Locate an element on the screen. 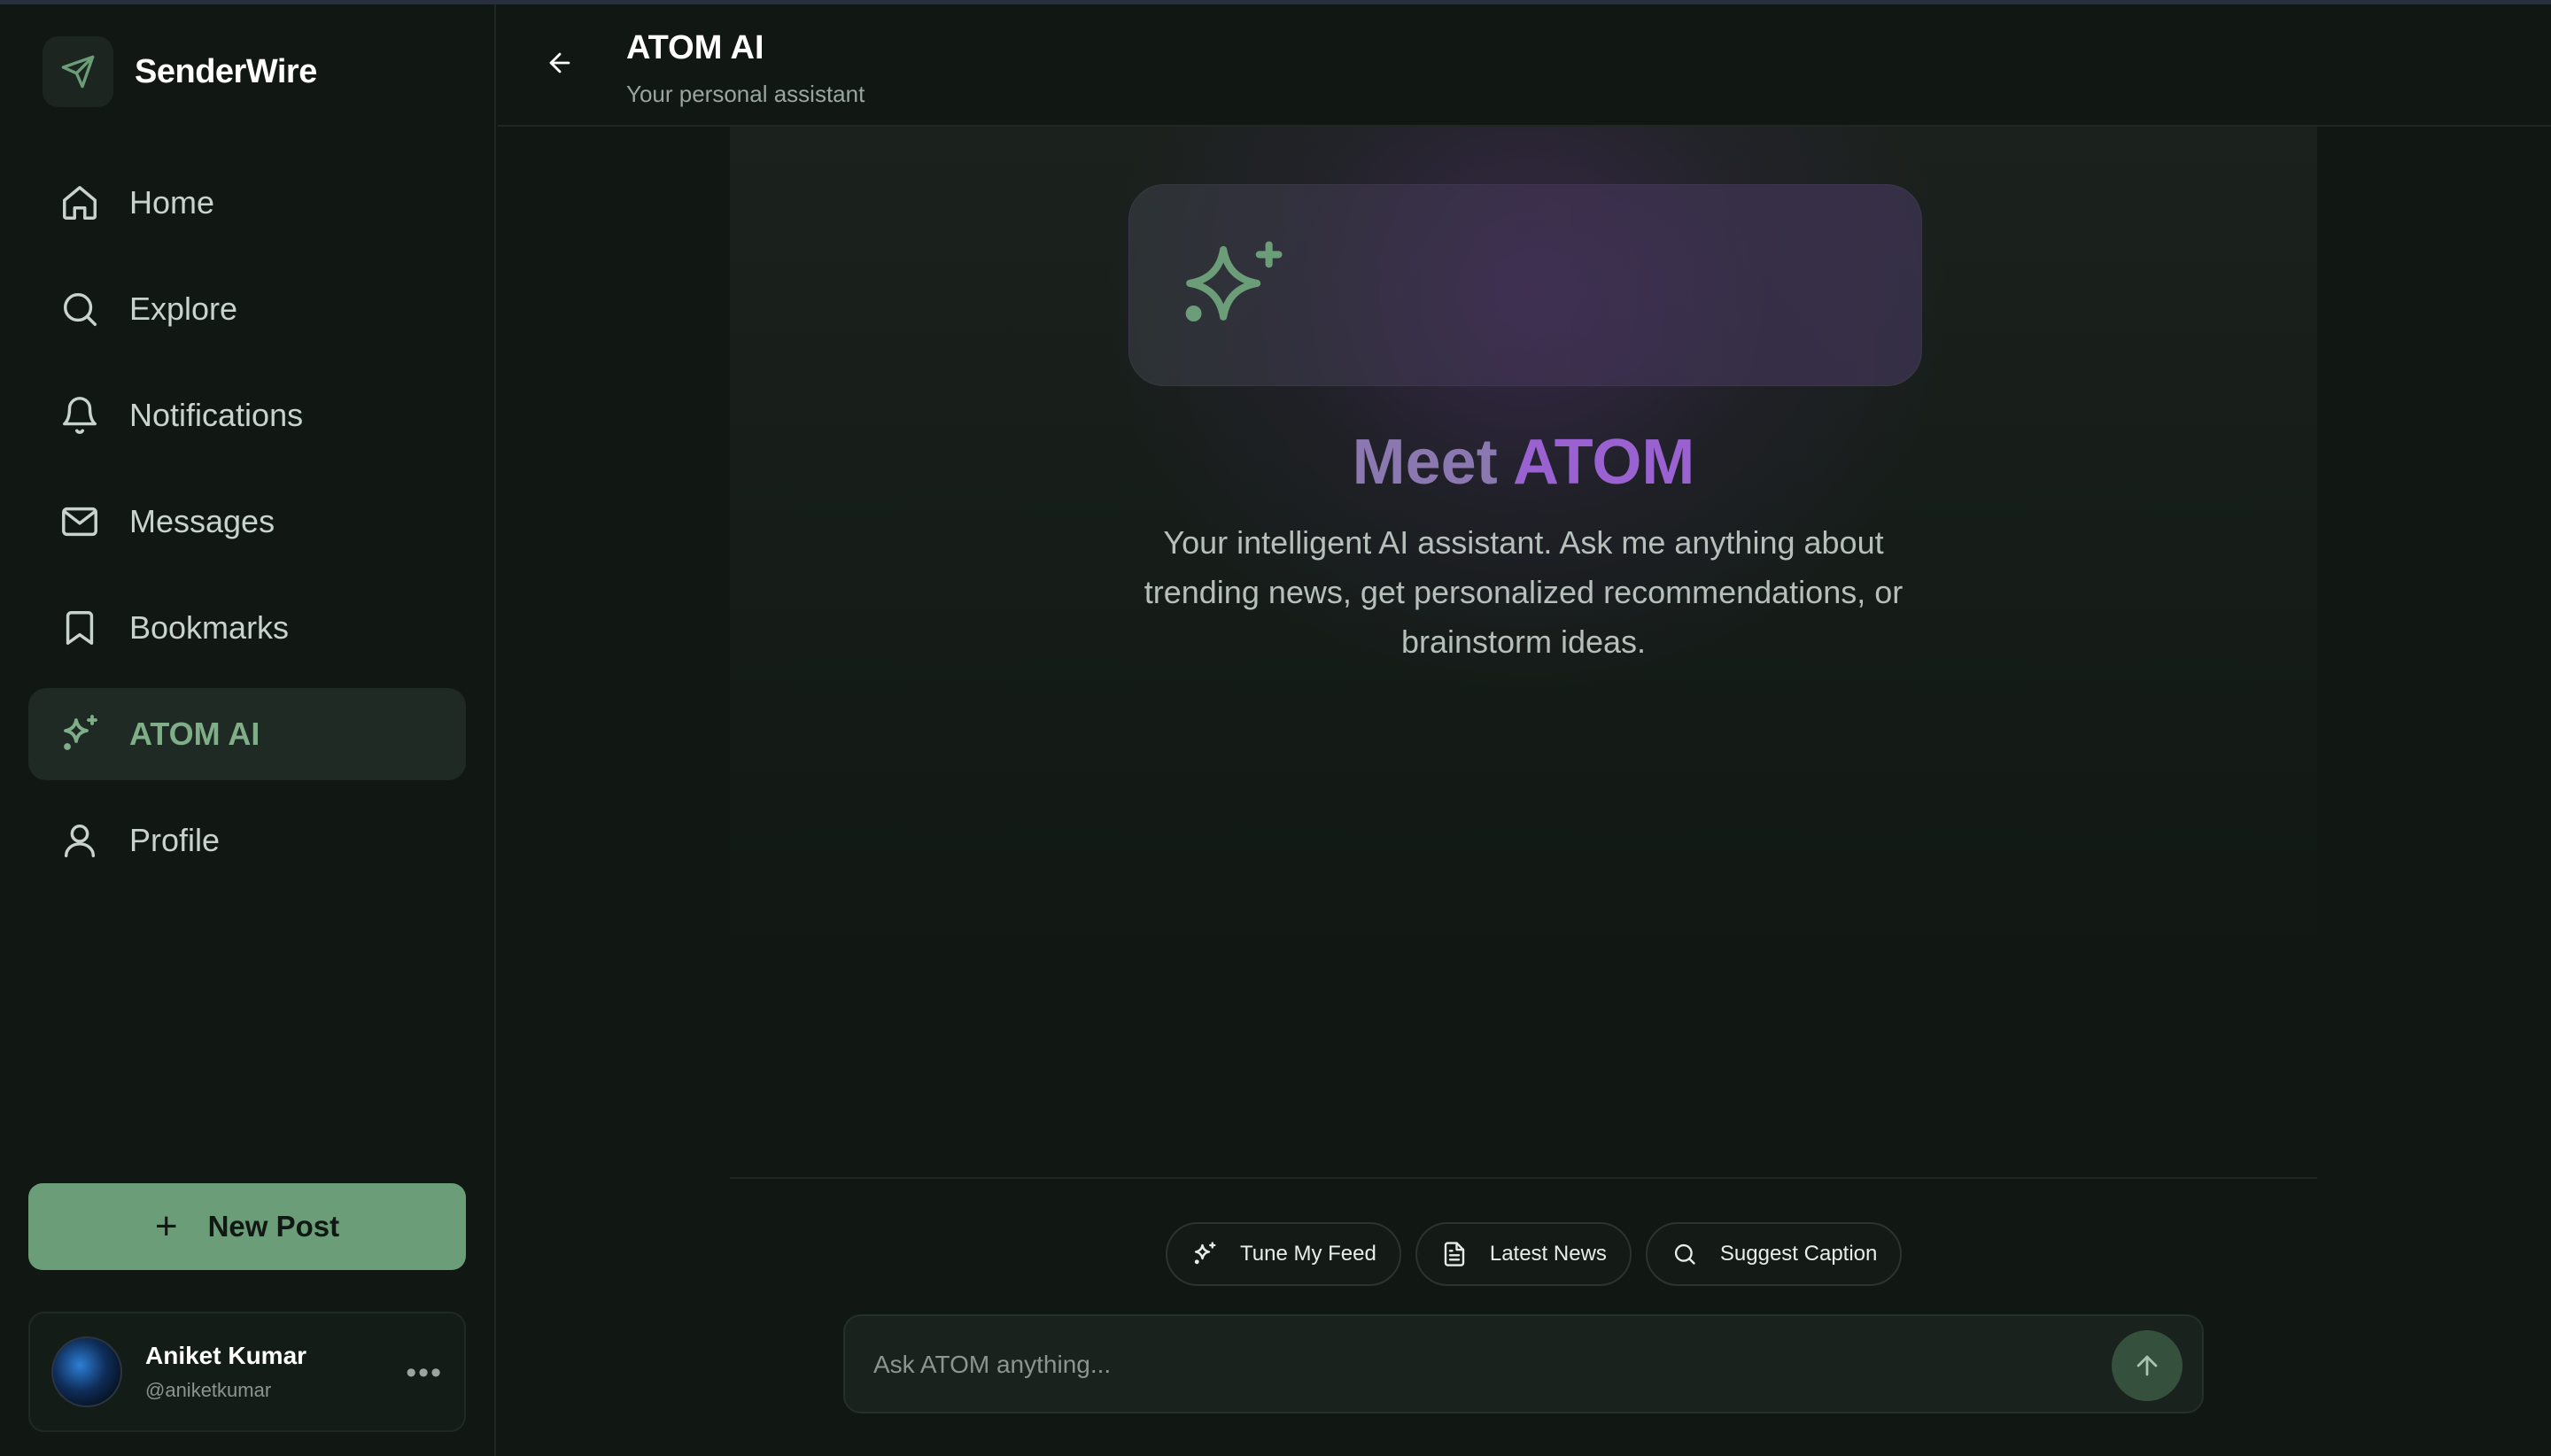  suggestion-latest-news: Latest News is located at coordinates (1524, 1254).